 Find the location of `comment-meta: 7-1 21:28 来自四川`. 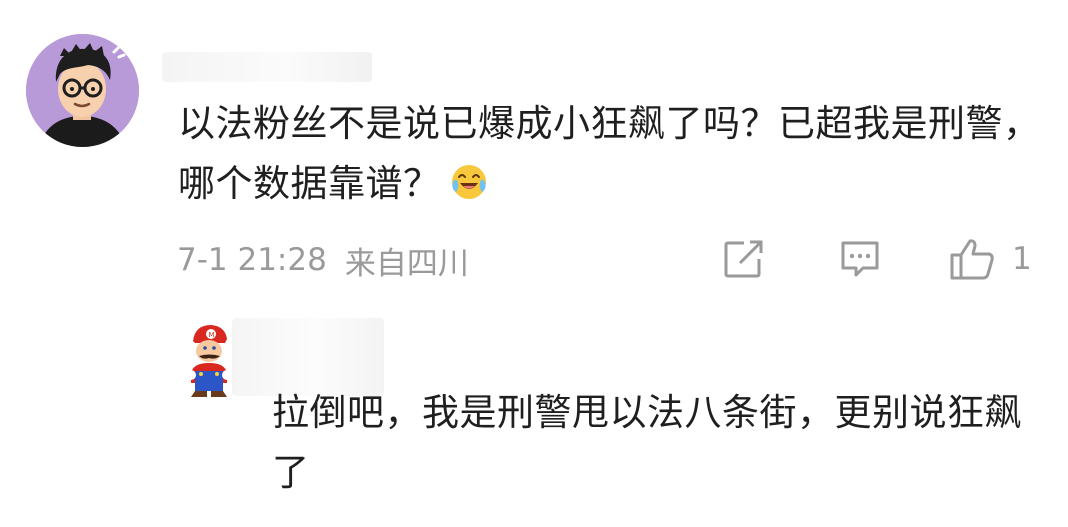

comment-meta: 7-1 21:28 来自四川 is located at coordinates (323, 260).